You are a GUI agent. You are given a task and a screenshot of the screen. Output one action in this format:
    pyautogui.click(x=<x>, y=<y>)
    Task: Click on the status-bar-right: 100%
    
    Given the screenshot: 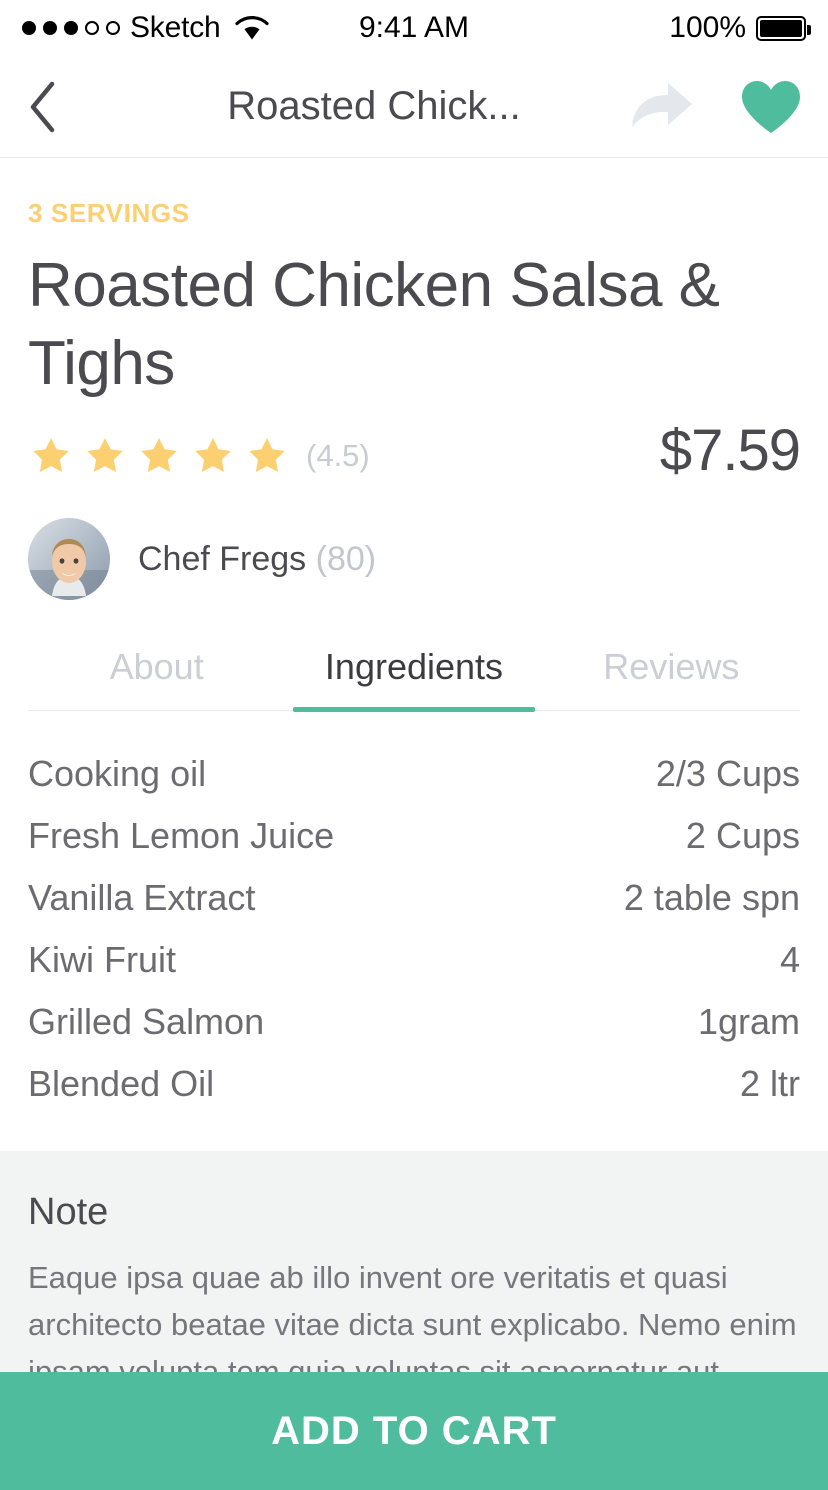 What is the action you would take?
    pyautogui.click(x=740, y=28)
    